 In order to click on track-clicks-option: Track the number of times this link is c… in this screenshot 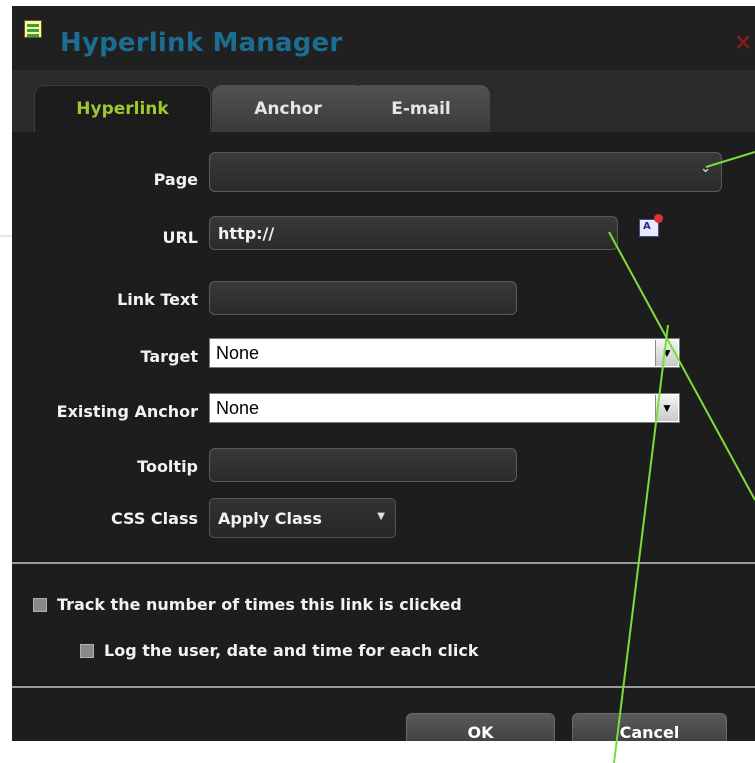, I will do `click(247, 604)`.